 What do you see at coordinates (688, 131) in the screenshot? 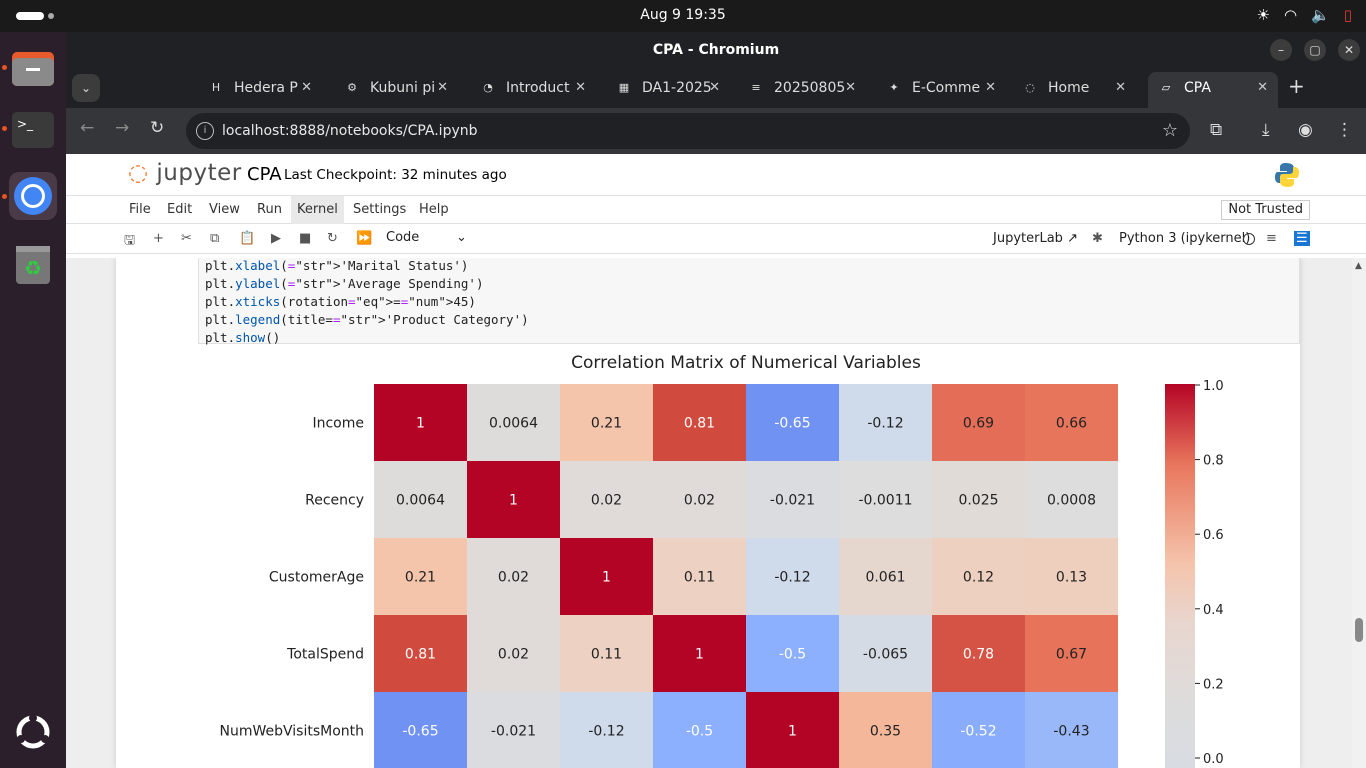
I see `address-bar: i localhost:8888/notebooks/CPA.ipynb ☆` at bounding box center [688, 131].